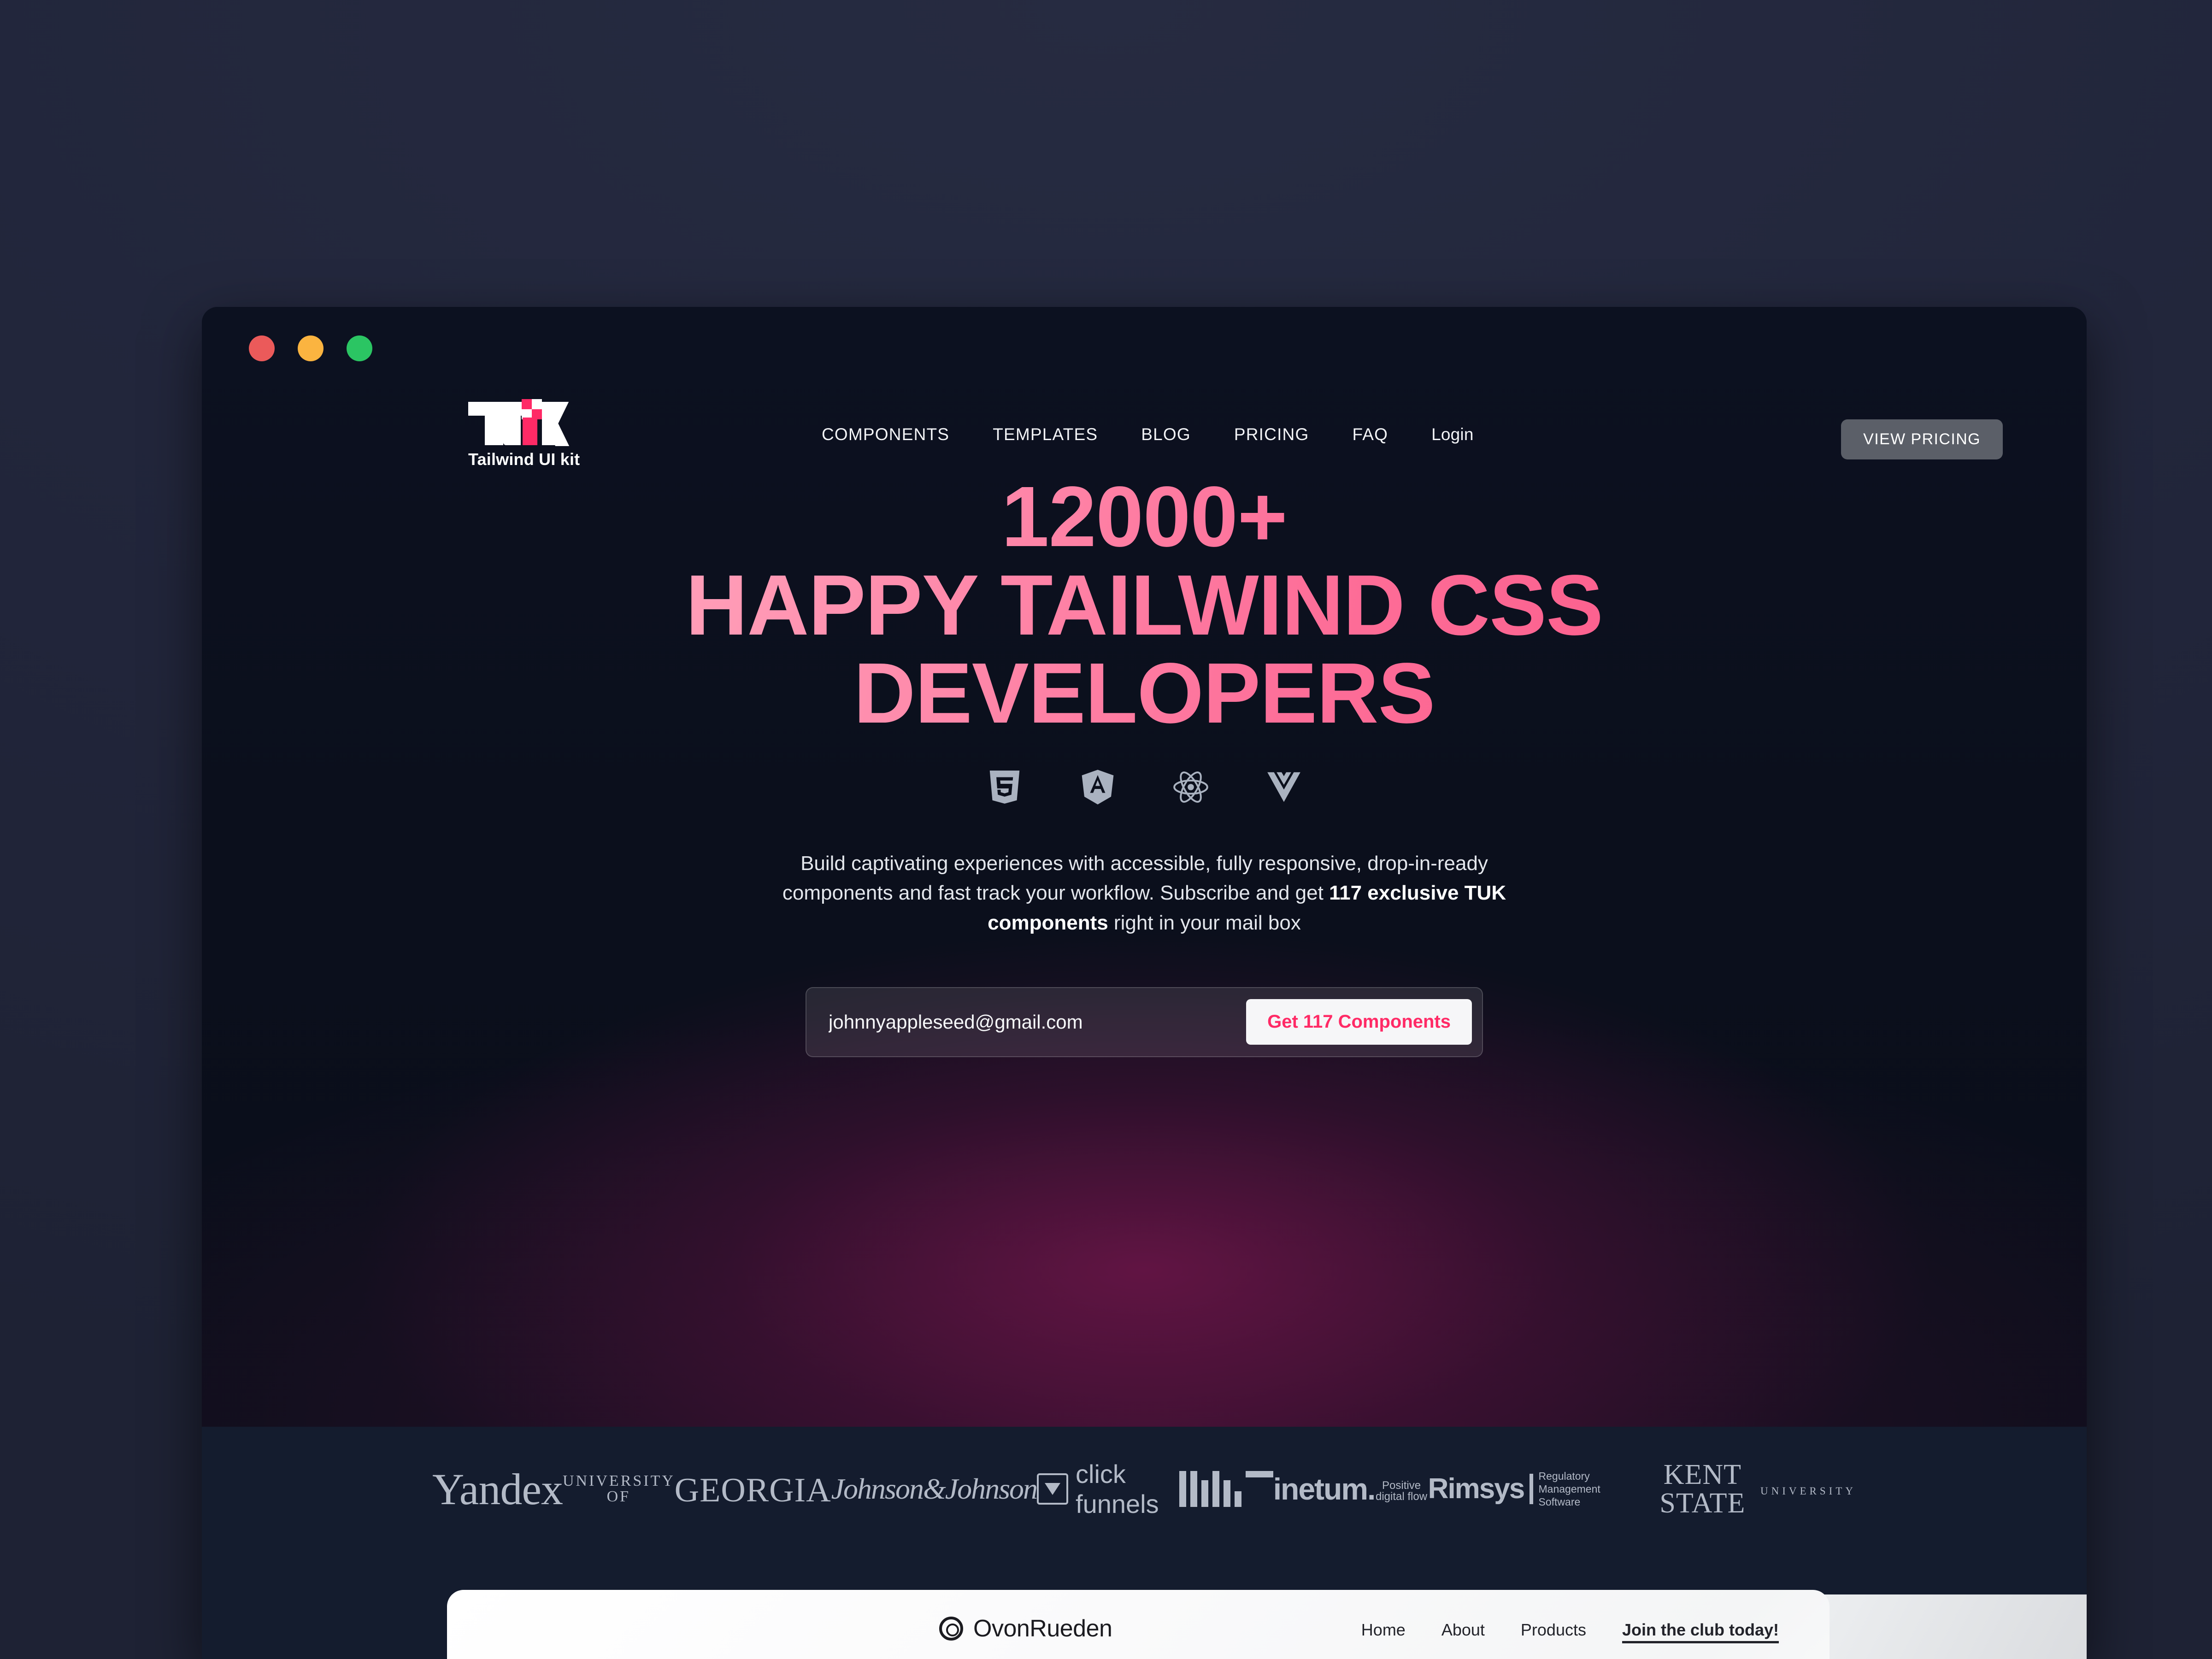 Image resolution: width=2212 pixels, height=1659 pixels. I want to click on ovonrueden-logo-icon, so click(951, 1629).